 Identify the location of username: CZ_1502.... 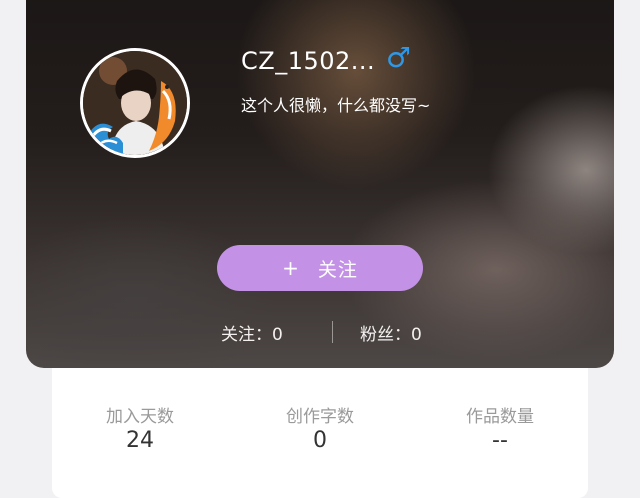
(308, 61).